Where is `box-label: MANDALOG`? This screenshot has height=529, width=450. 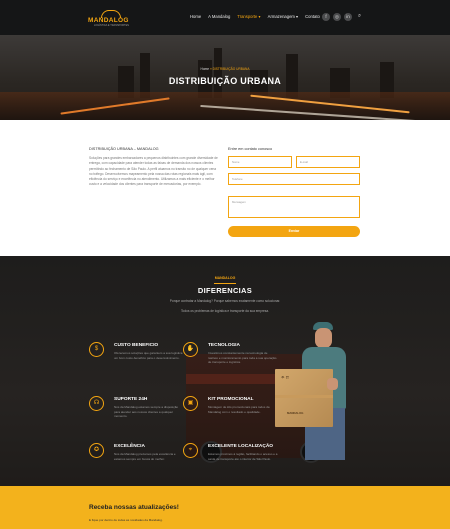
box-label: MANDALOG is located at coordinates (295, 413).